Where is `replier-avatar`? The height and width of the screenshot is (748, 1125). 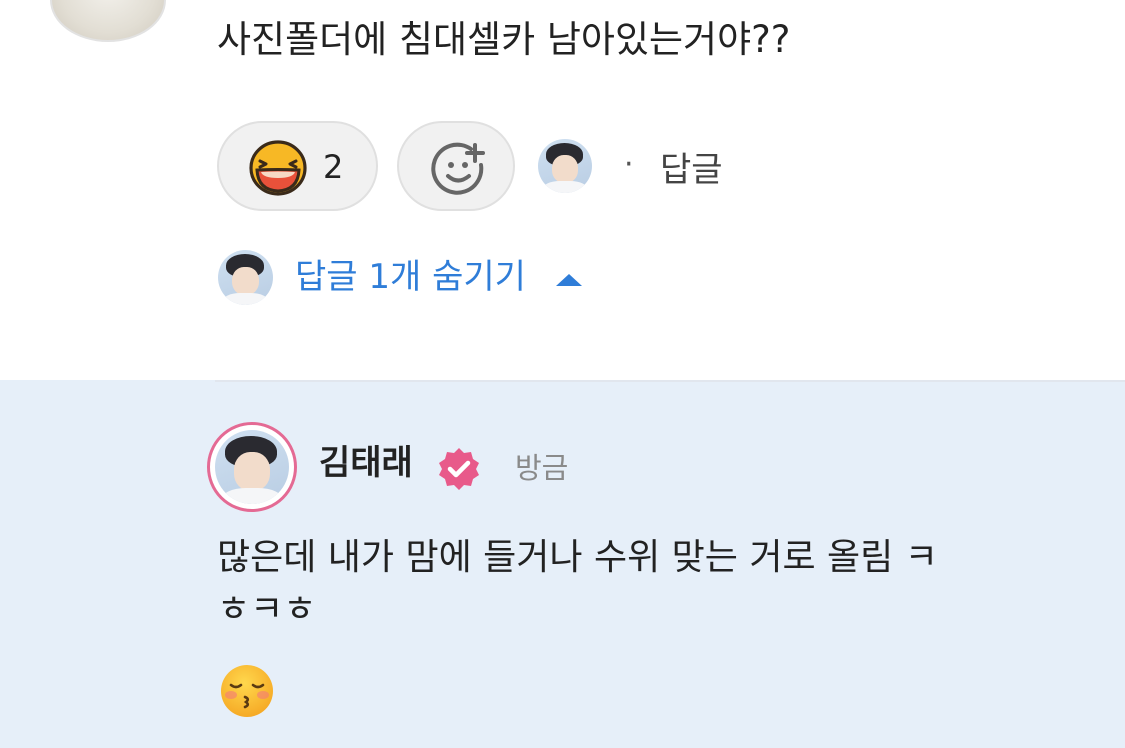
replier-avatar is located at coordinates (245, 277).